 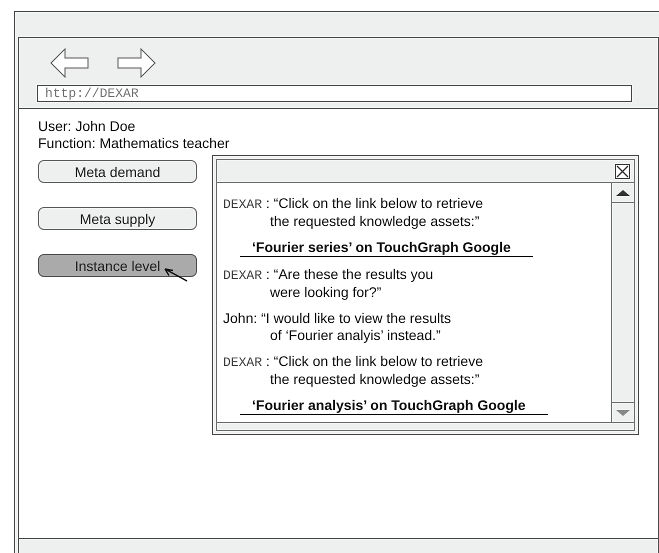 What do you see at coordinates (386, 248) in the screenshot?
I see `link: ‘Fourier series’ on TouchGraph Google` at bounding box center [386, 248].